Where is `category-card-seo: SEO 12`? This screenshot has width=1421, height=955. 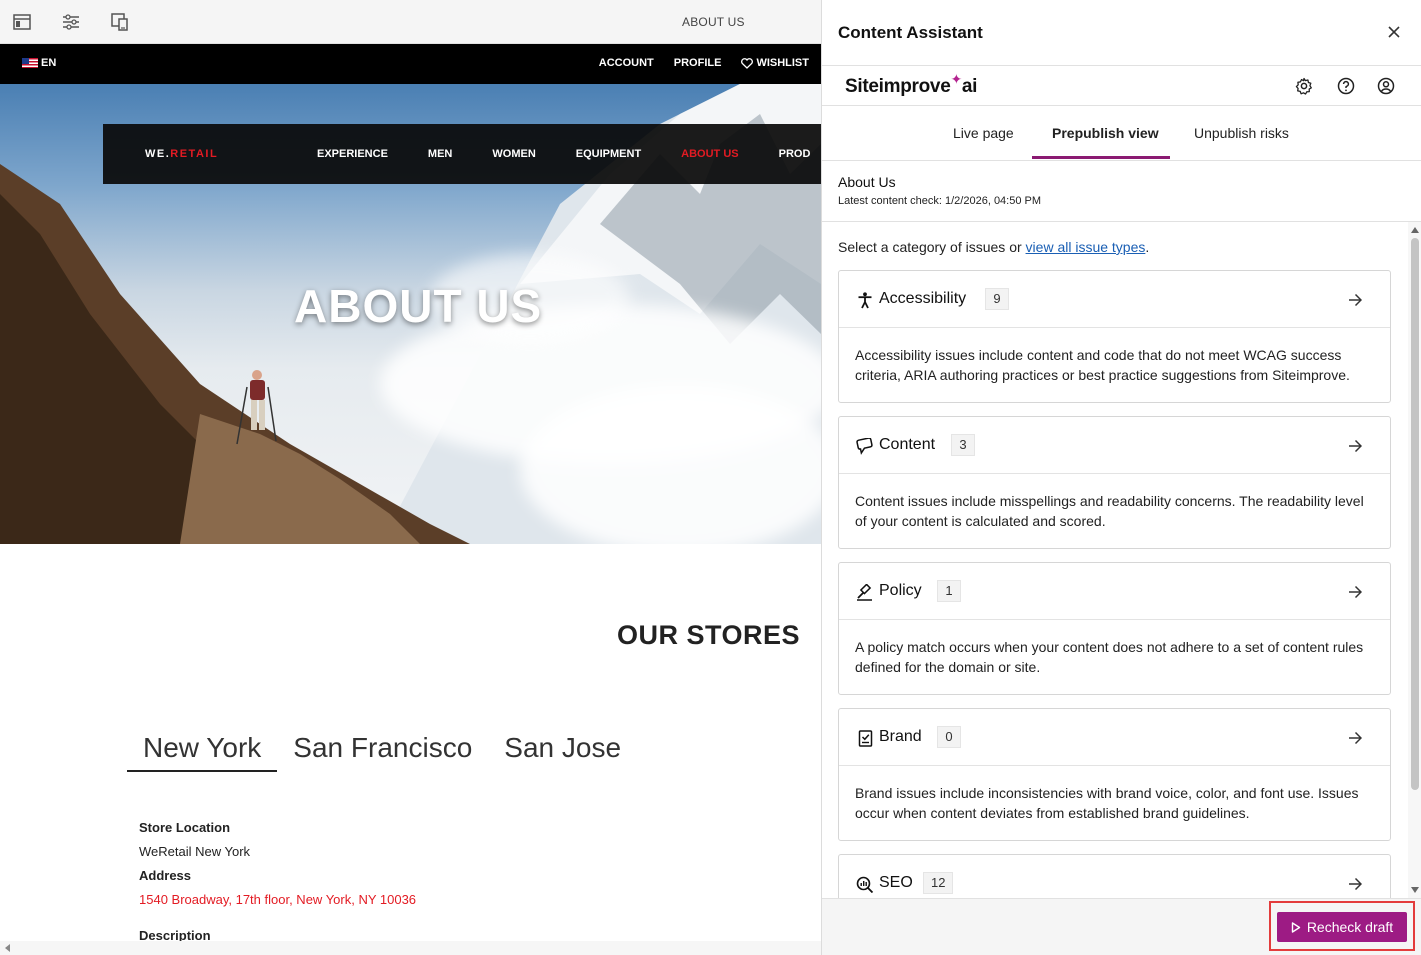
category-card-seo: SEO 12 is located at coordinates (1114, 876).